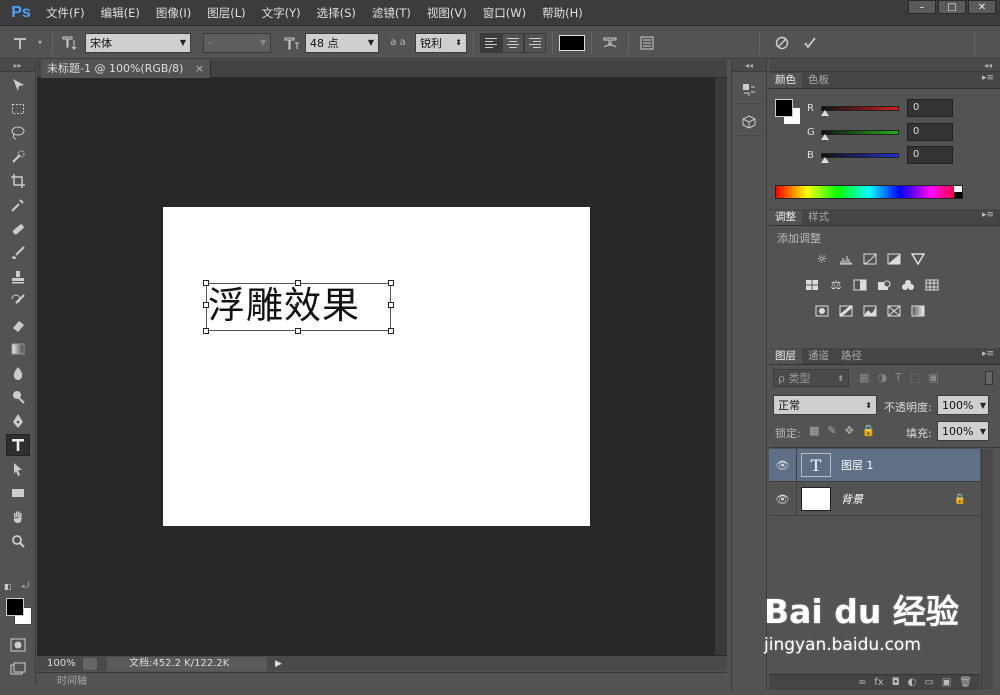 This screenshot has height=695, width=1000. I want to click on cancel-icon, so click(782, 43).